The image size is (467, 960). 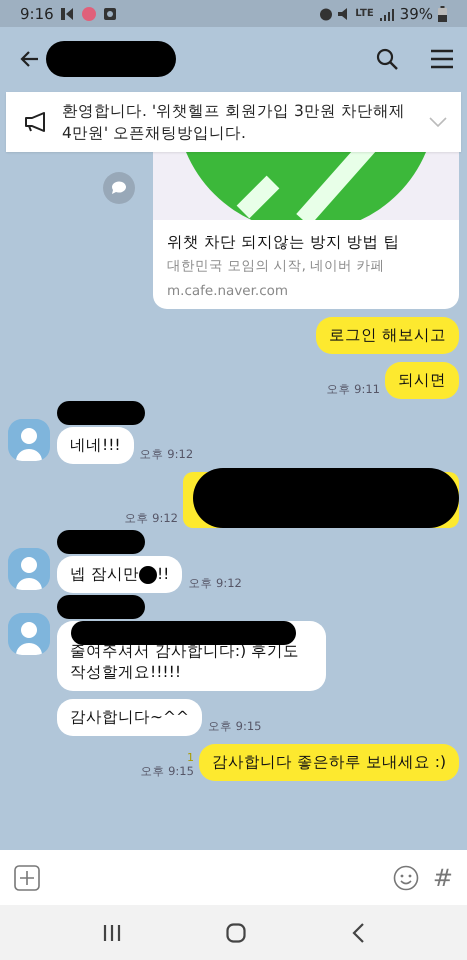 I want to click on link-preview-card: 위챗 차단 되지않는 방지 방법 팁 대한민국 모임의 시작, 네이버 카페 m.cafe.naver.com, so click(x=306, y=230).